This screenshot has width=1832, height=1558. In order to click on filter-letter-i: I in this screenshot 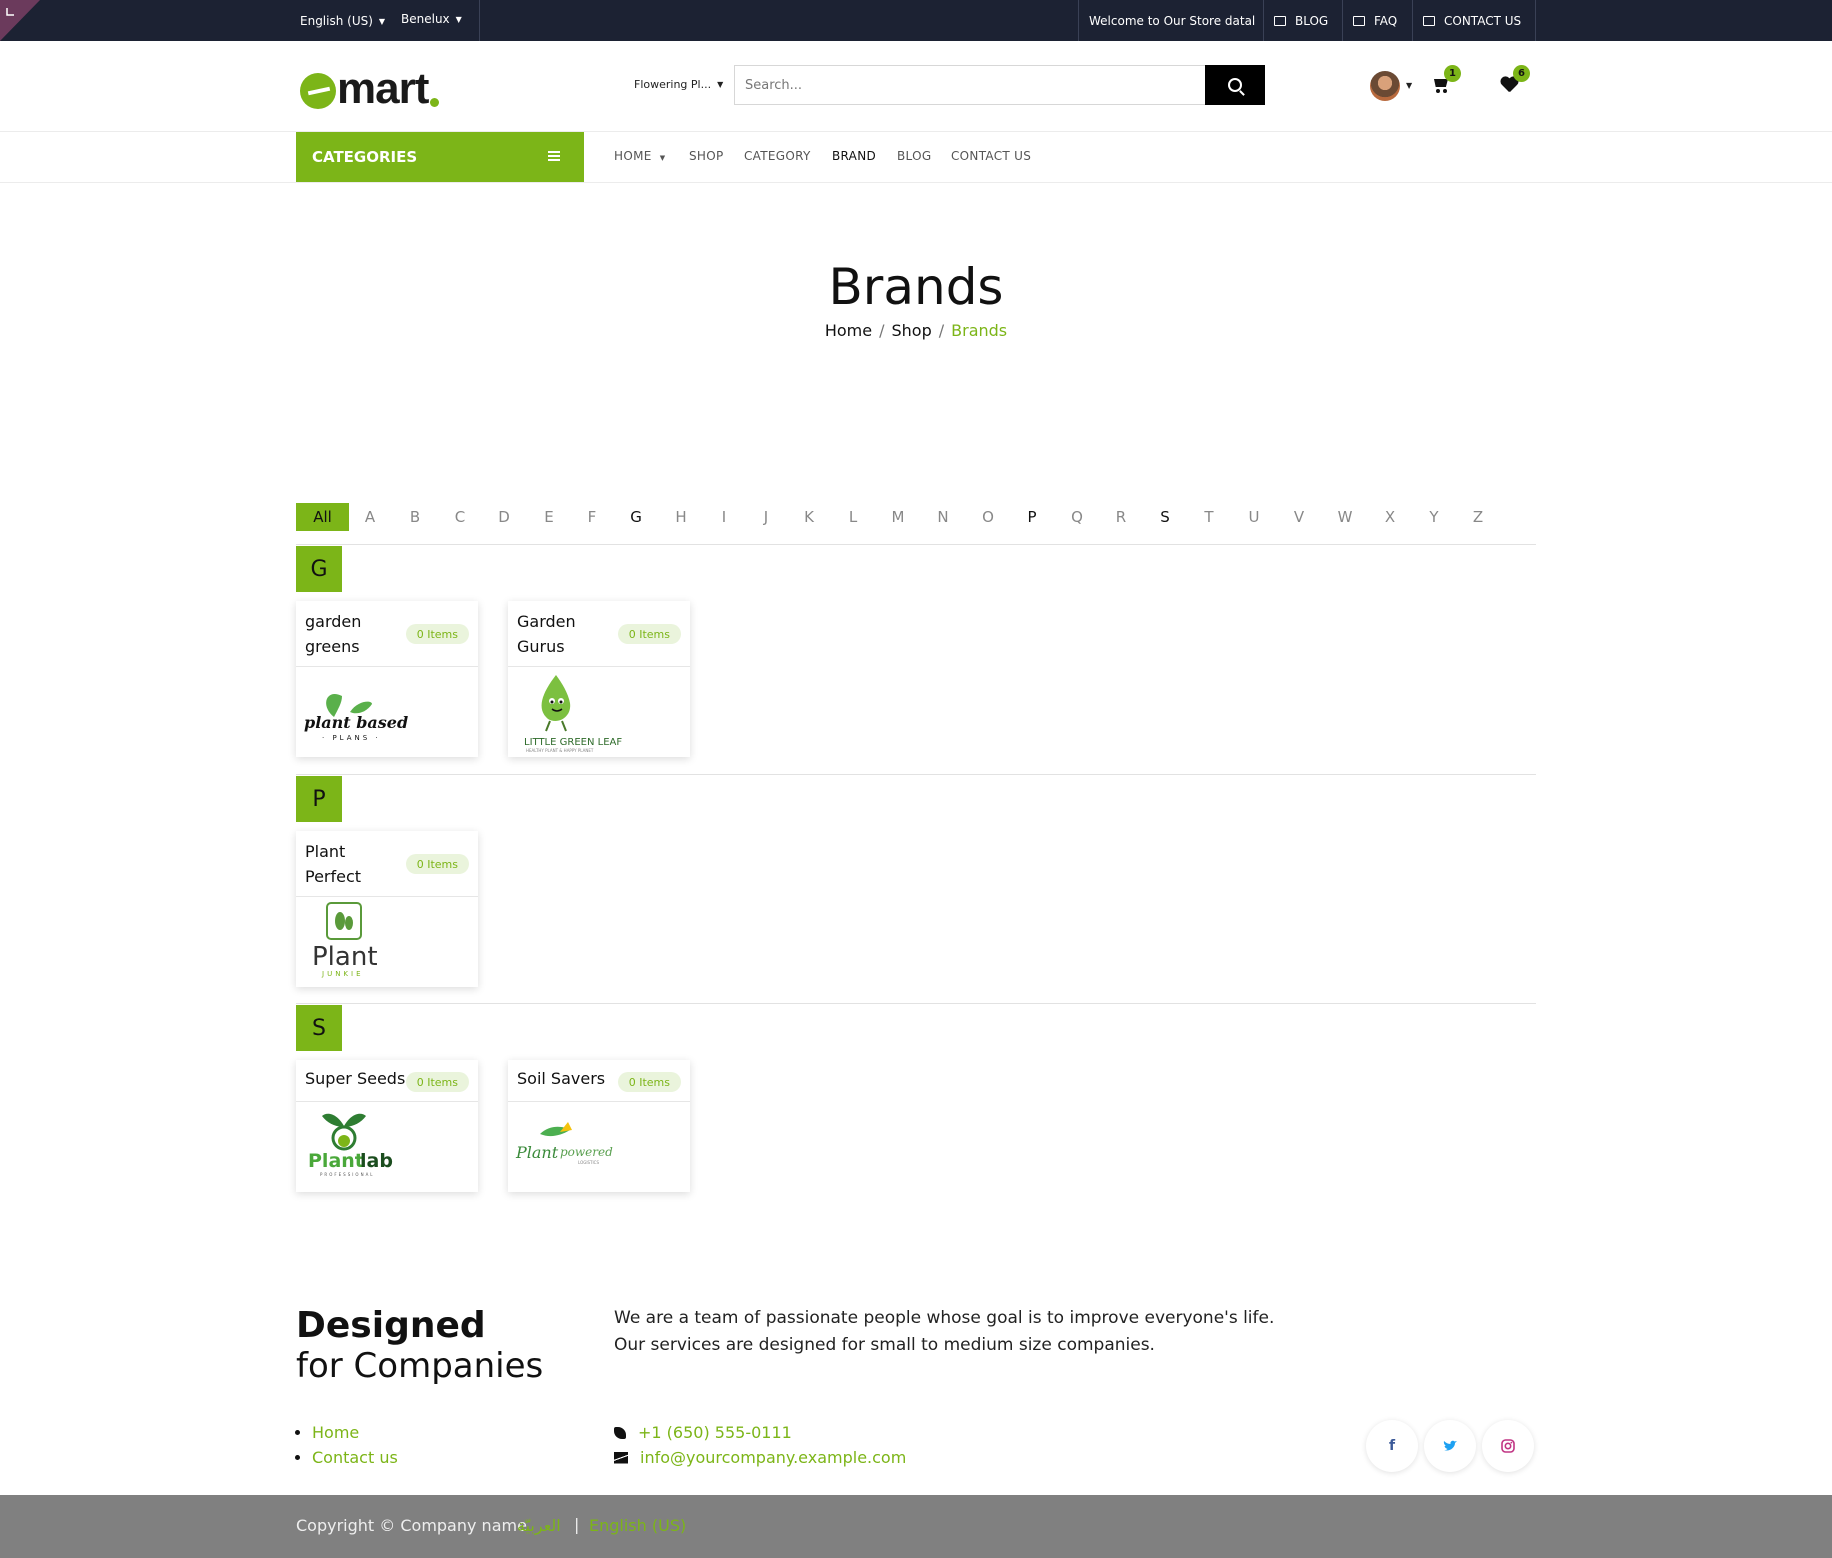, I will do `click(724, 517)`.